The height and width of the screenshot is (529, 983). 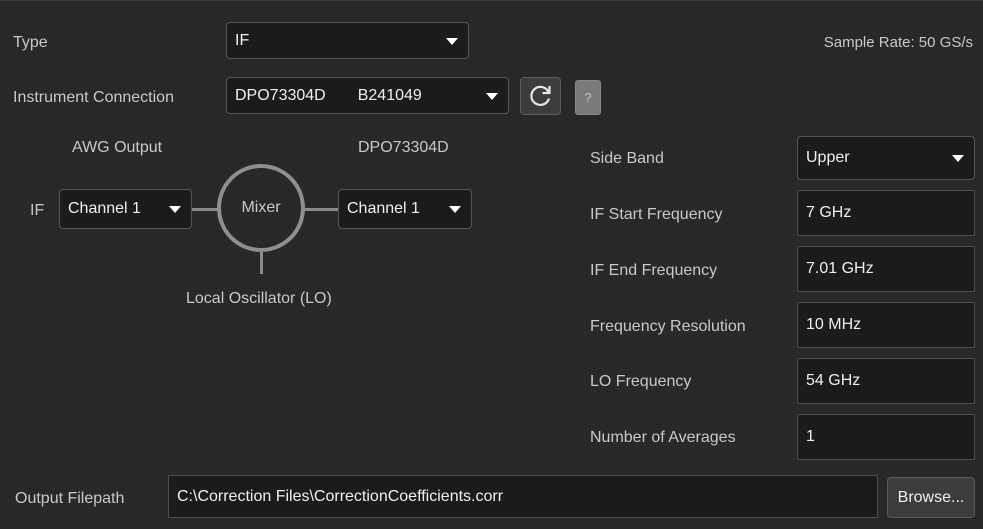 I want to click on freq-res-value: 10 MHz, so click(x=834, y=324).